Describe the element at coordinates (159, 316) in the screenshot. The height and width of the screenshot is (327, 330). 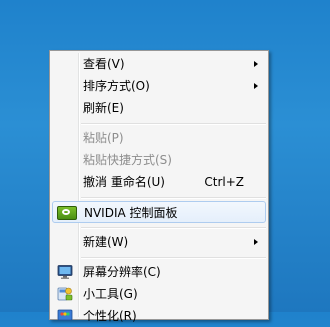
I see `menu-item-personalize: 个性化(R)` at that location.